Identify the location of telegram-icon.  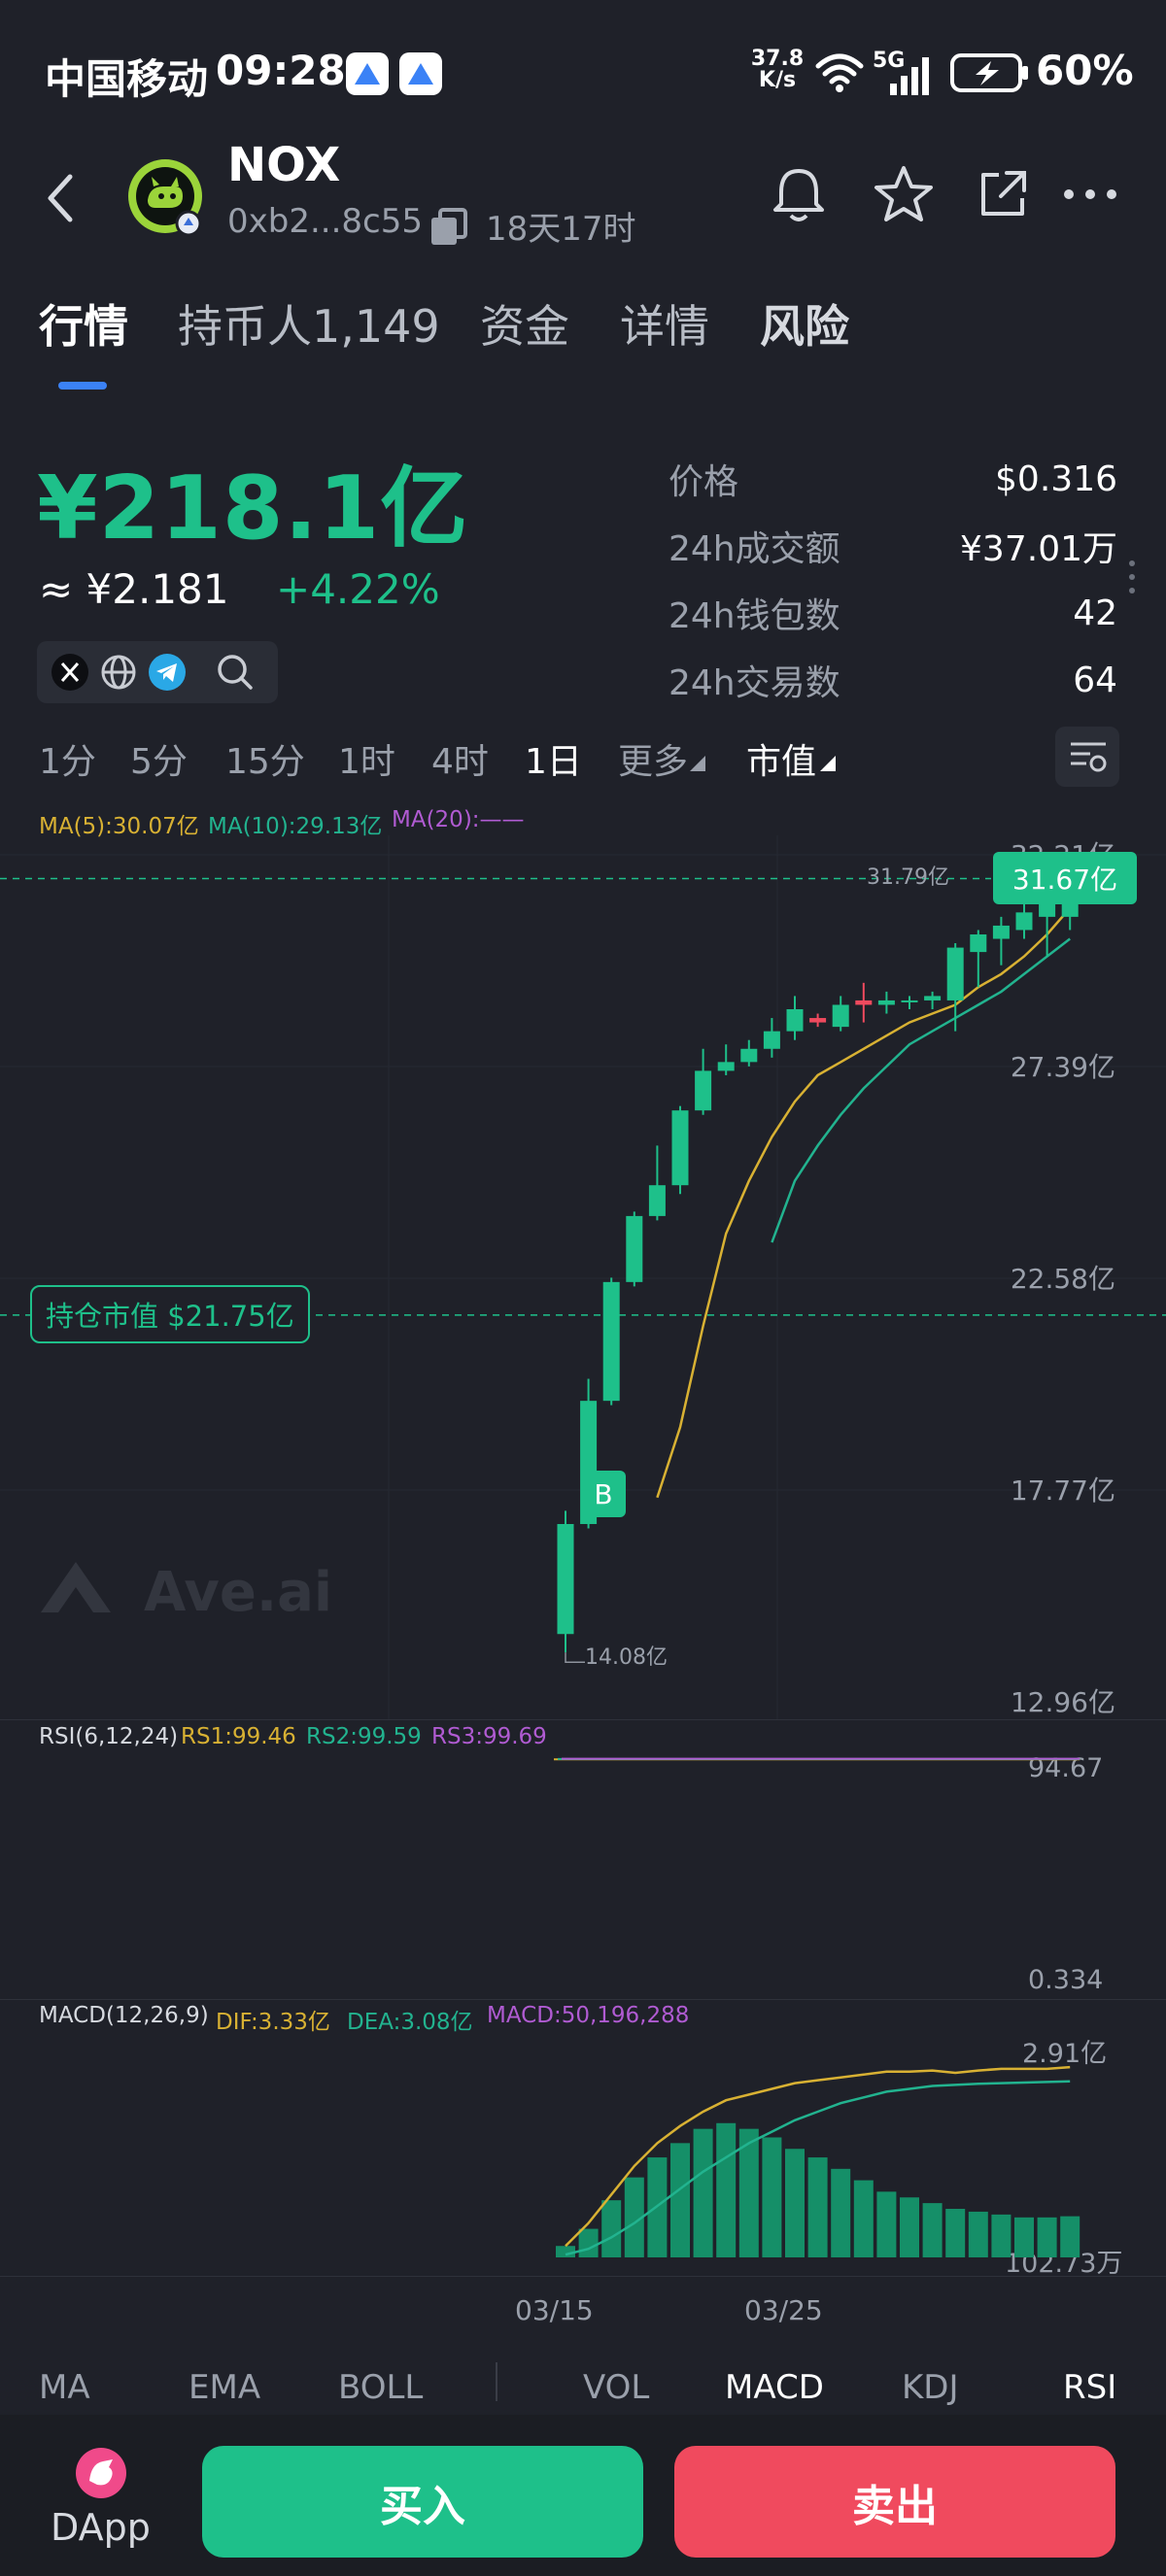
(167, 672).